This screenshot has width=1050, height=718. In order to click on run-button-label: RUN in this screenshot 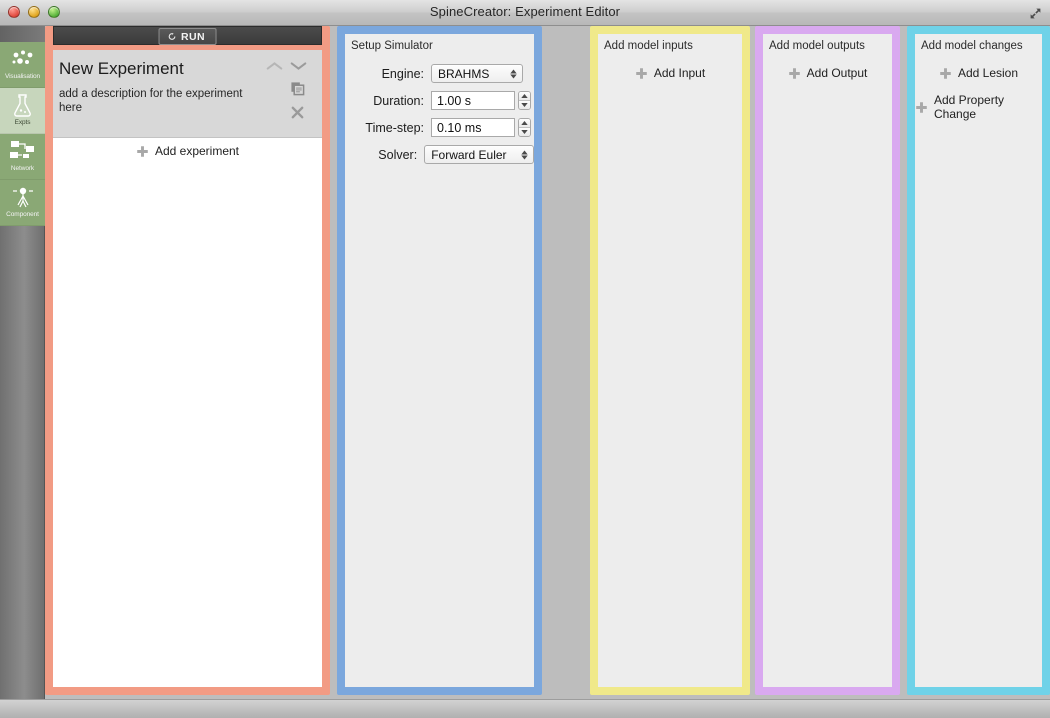, I will do `click(193, 36)`.